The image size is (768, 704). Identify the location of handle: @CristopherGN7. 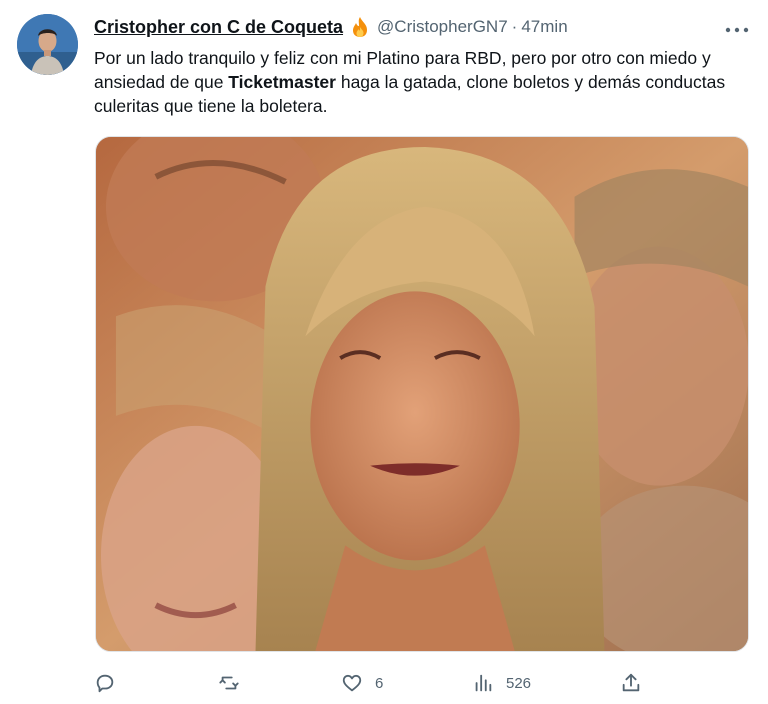
(442, 27).